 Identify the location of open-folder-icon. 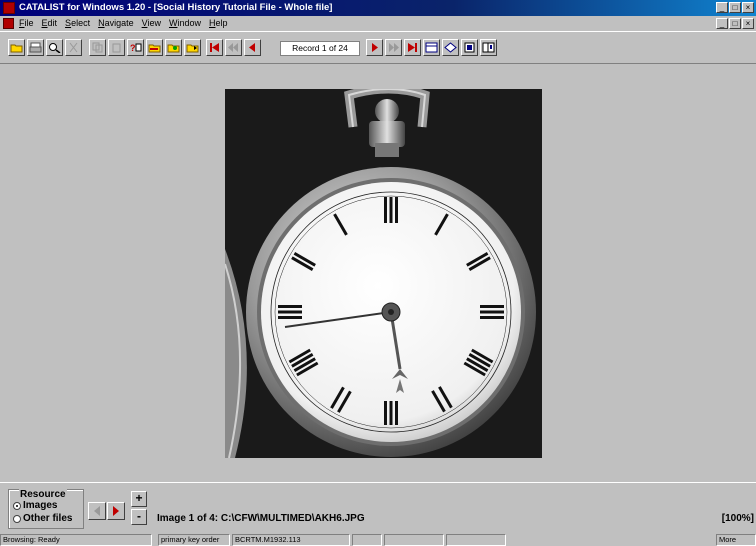
(16, 47).